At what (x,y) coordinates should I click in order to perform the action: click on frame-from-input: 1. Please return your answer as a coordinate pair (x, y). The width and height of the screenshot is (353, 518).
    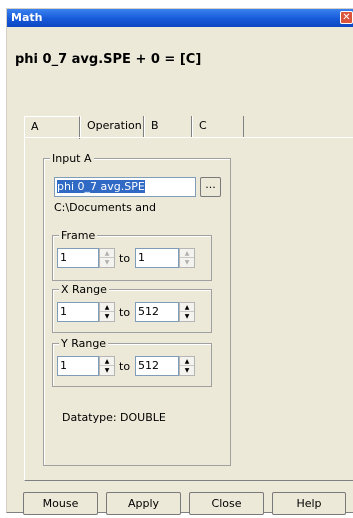
    Looking at the image, I should click on (78, 258).